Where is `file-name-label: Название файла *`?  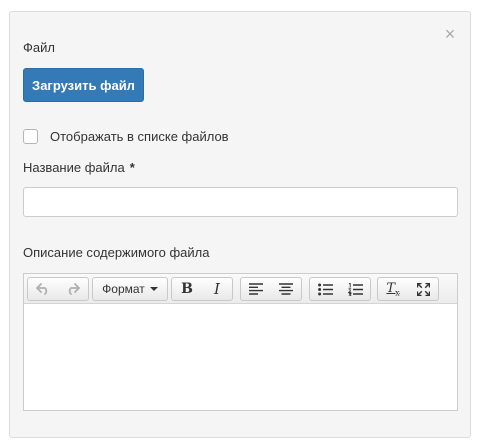 file-name-label: Название файла * is located at coordinates (79, 167).